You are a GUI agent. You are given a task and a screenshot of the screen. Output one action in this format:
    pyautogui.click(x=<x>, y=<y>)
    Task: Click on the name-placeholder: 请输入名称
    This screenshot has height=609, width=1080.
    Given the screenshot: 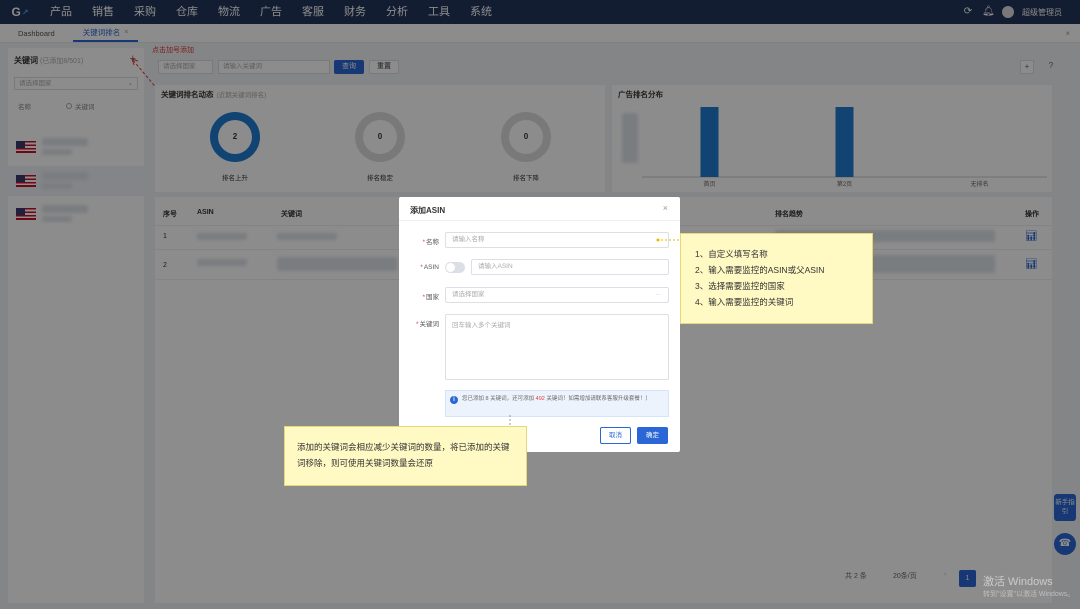 What is the action you would take?
    pyautogui.click(x=468, y=239)
    